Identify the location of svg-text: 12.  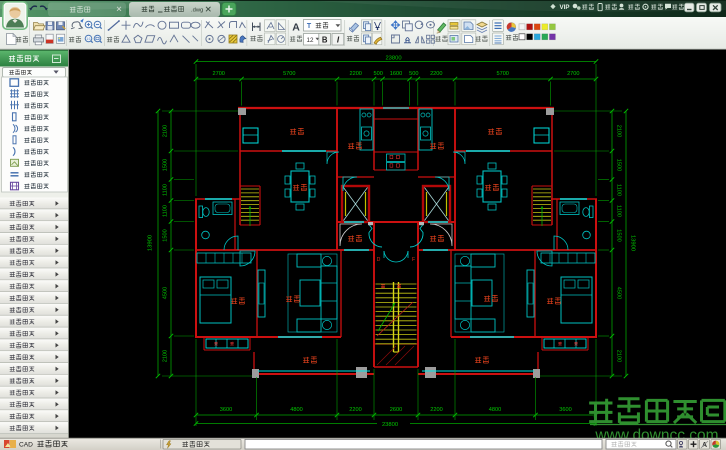
(310, 40).